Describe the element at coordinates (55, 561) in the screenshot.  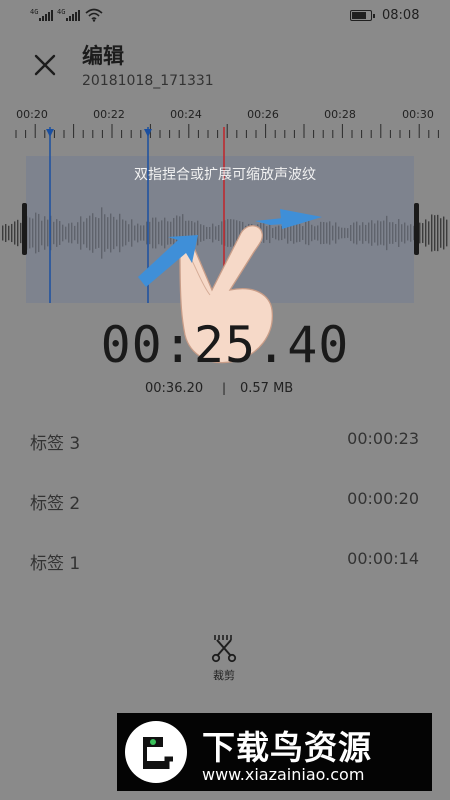
I see `tag-label: 标签 1` at that location.